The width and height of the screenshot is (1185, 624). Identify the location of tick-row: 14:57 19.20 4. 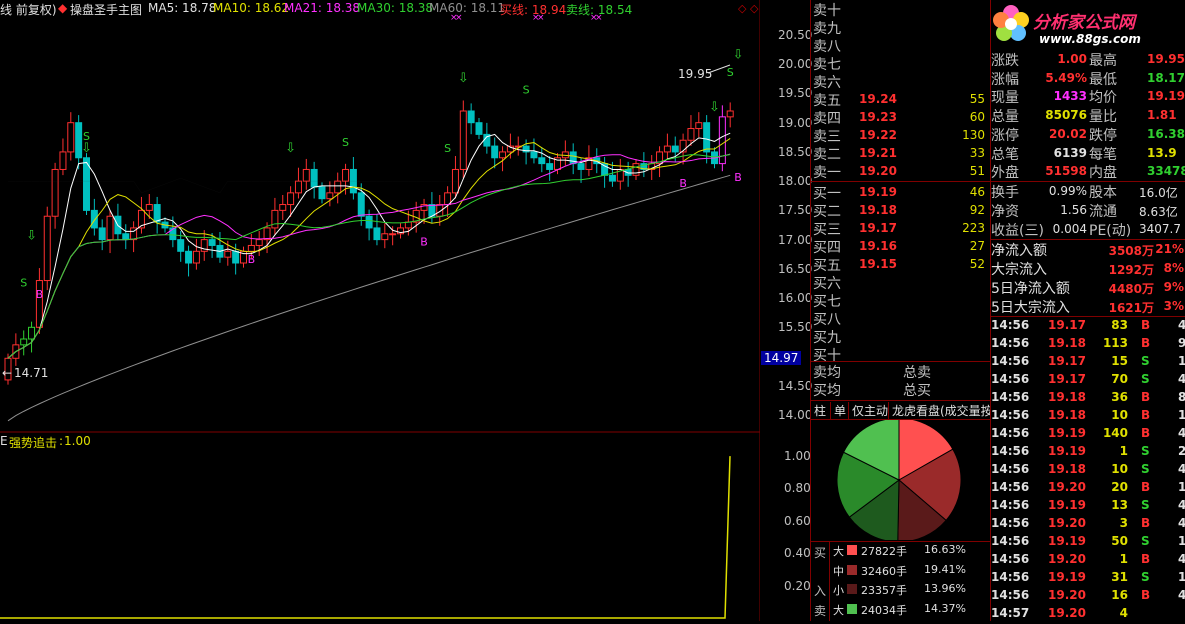
(1088, 615).